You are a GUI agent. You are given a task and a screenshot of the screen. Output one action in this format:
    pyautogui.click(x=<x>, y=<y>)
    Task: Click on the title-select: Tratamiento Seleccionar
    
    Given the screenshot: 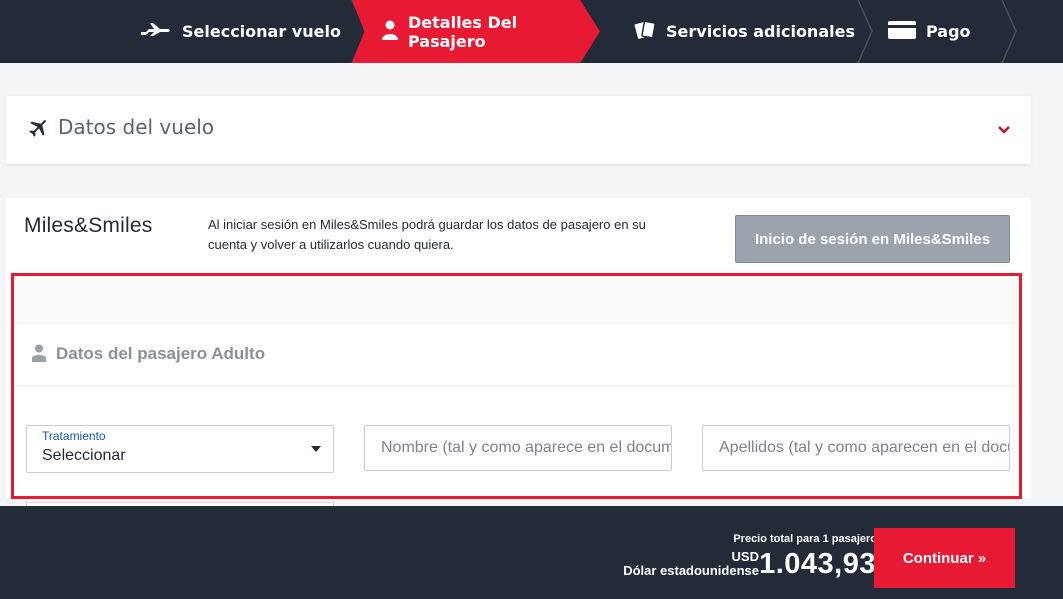 What is the action you would take?
    pyautogui.click(x=180, y=449)
    